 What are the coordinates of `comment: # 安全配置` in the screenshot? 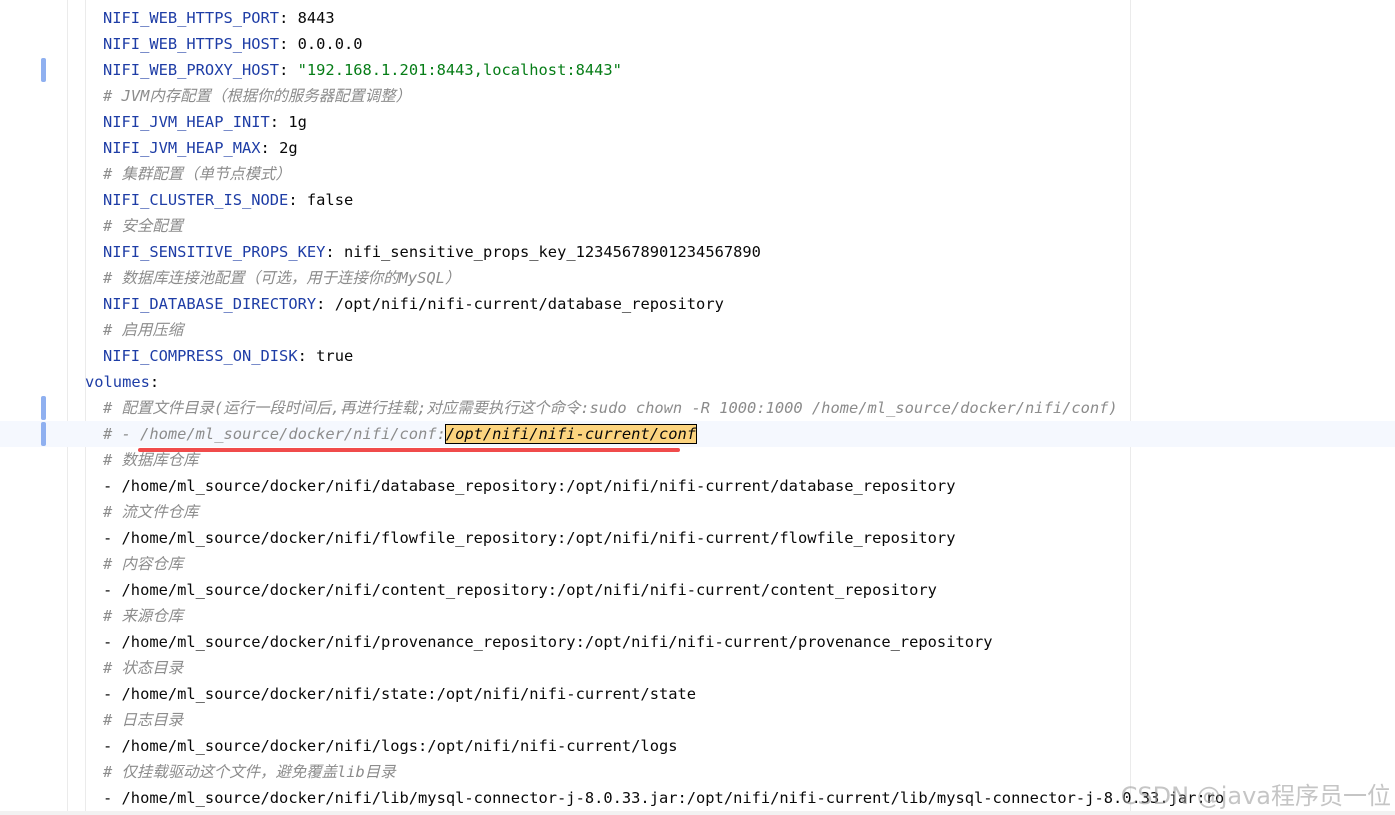 It's located at (143, 226).